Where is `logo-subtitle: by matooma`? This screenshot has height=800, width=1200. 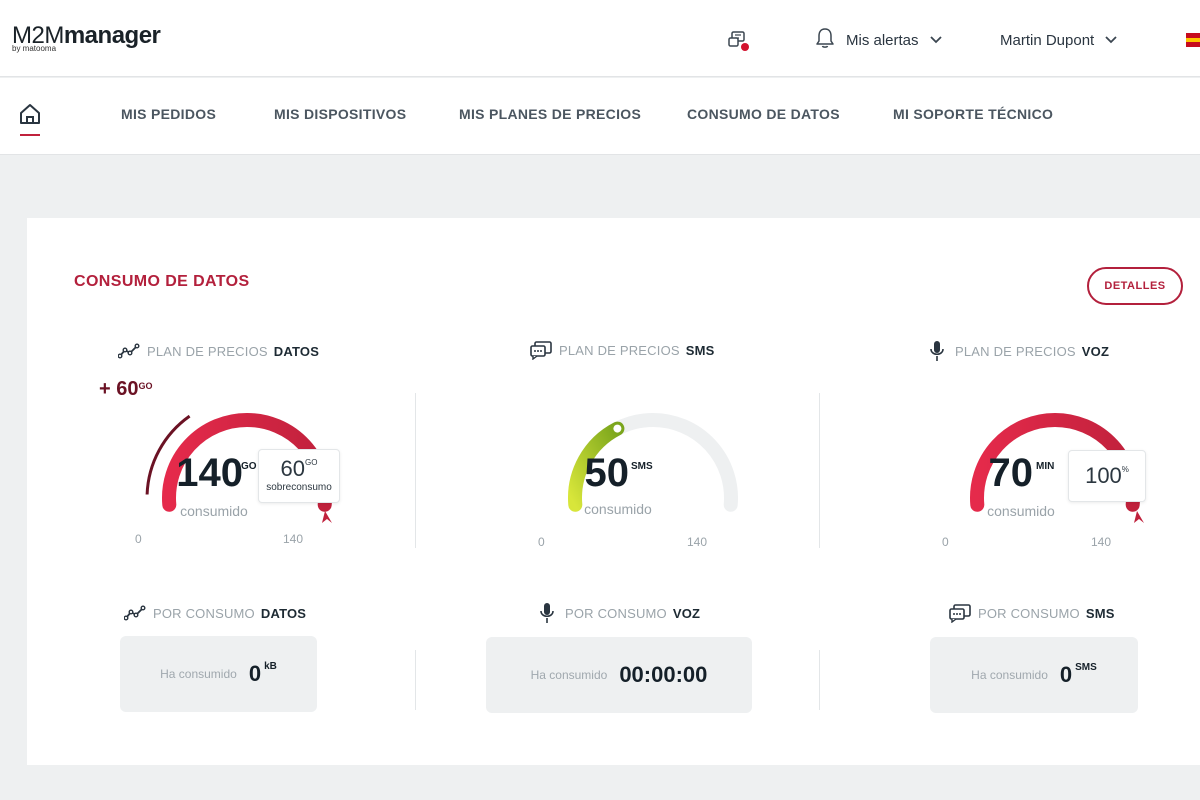
logo-subtitle: by matooma is located at coordinates (34, 48).